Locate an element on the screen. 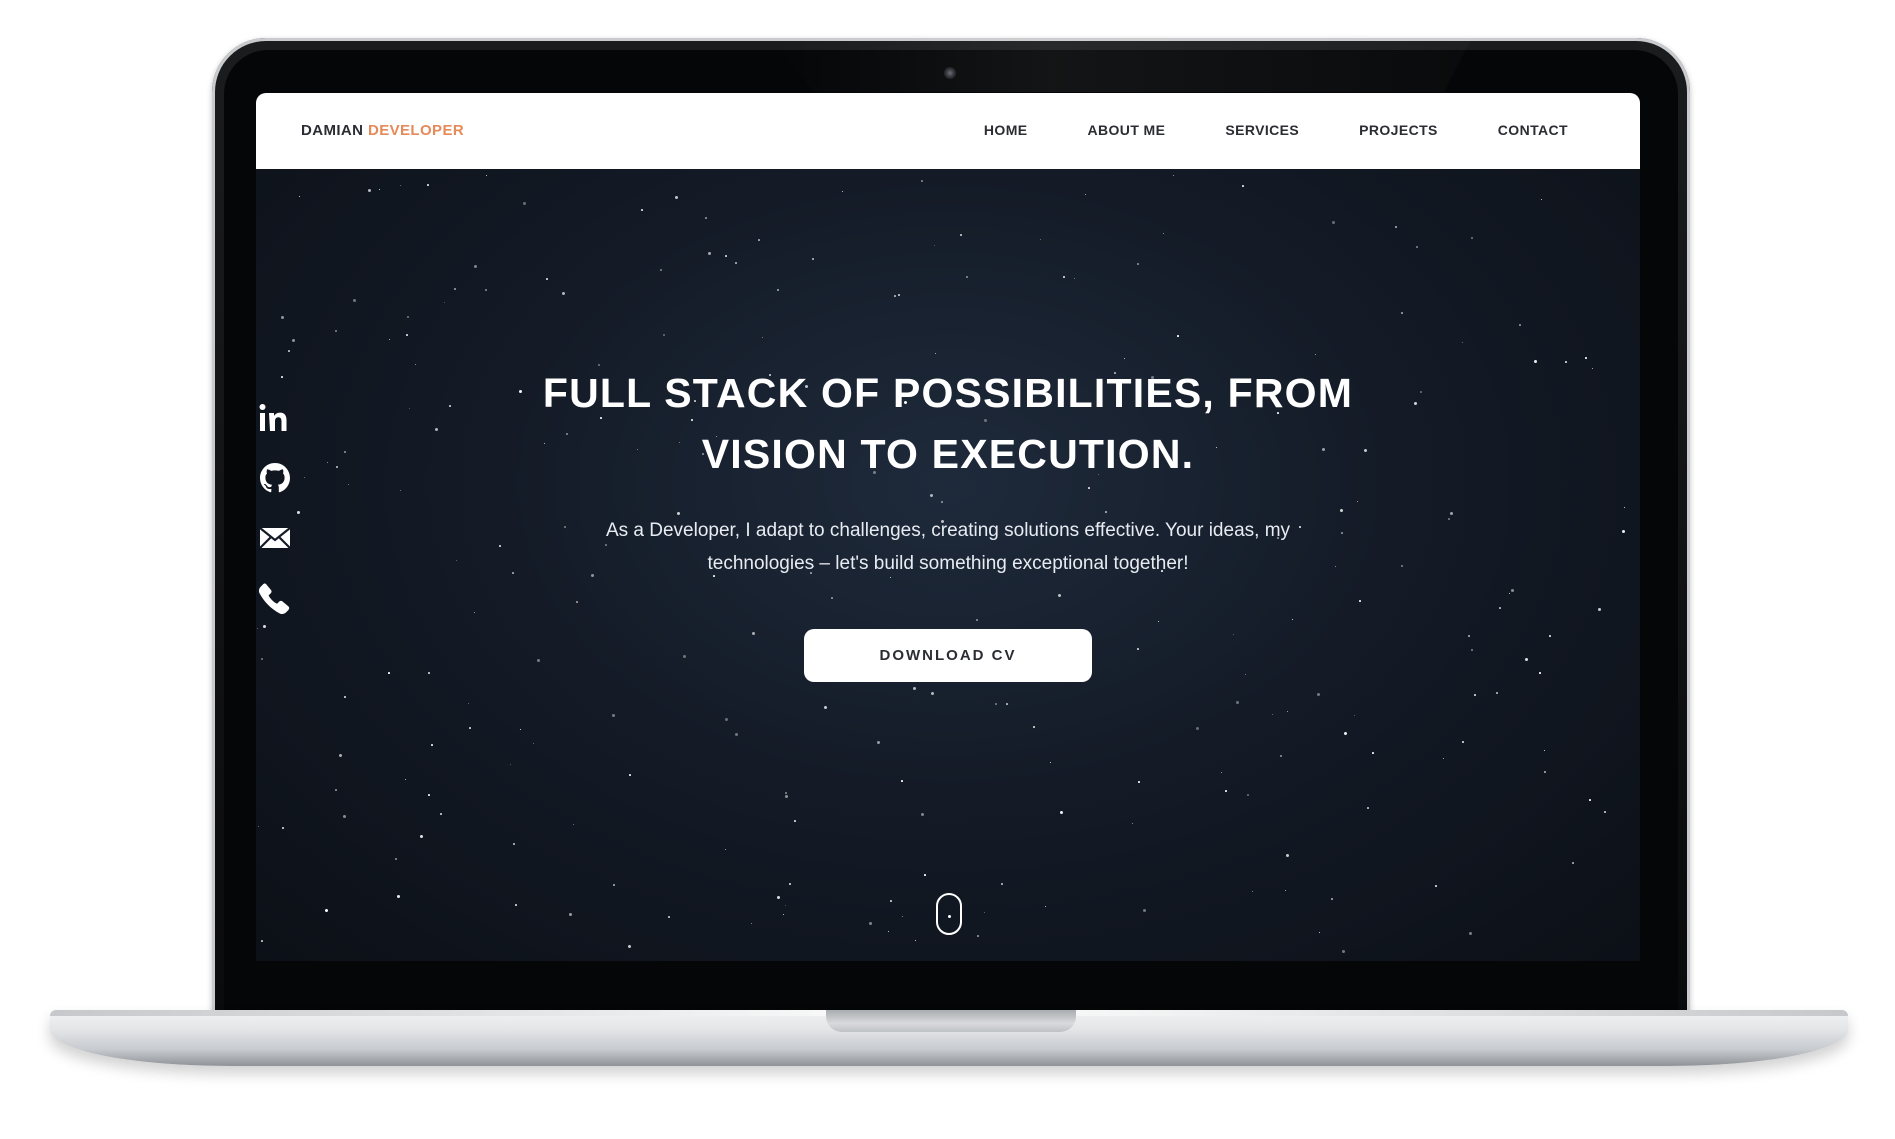  nav-item-services: SERVICES is located at coordinates (1262, 130).